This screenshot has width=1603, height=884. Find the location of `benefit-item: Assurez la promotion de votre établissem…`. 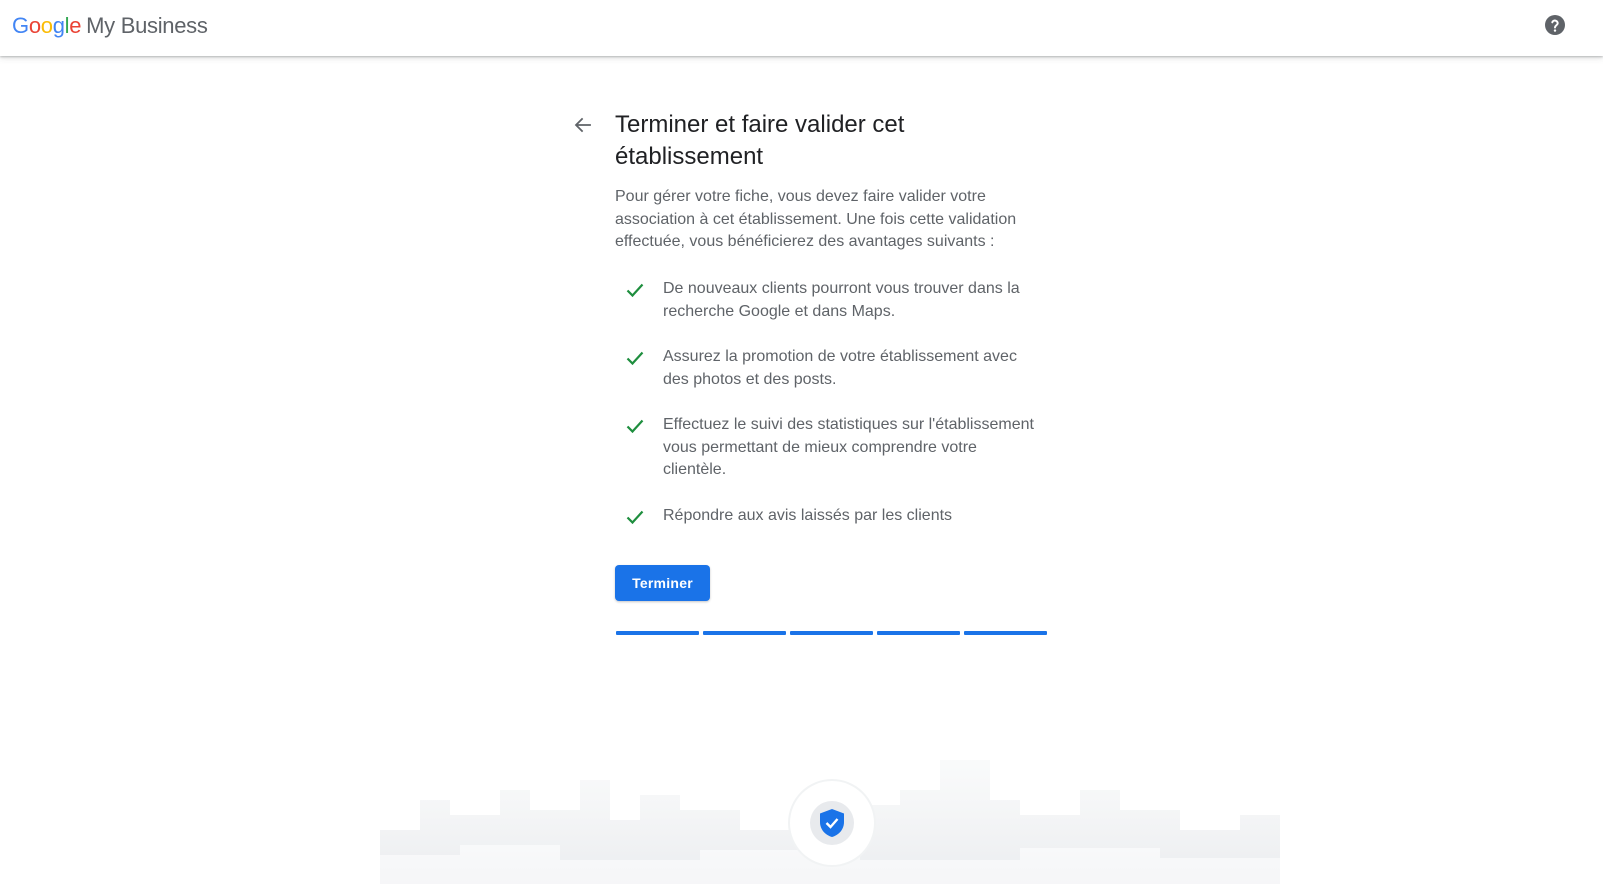

benefit-item: Assurez la promotion de votre établissem… is located at coordinates (829, 368).